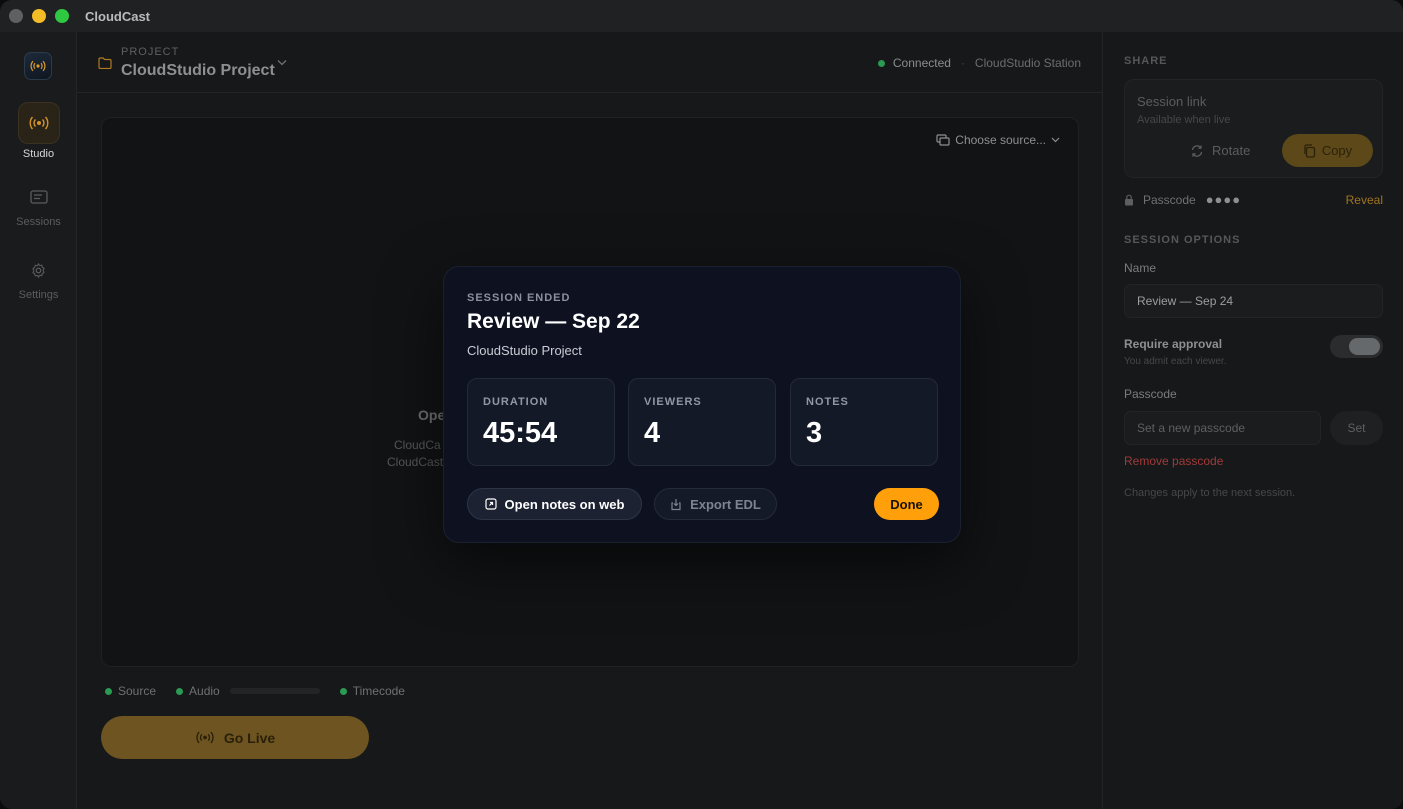 Image resolution: width=1403 pixels, height=809 pixels. I want to click on share-section-title: SHARE, so click(1146, 61).